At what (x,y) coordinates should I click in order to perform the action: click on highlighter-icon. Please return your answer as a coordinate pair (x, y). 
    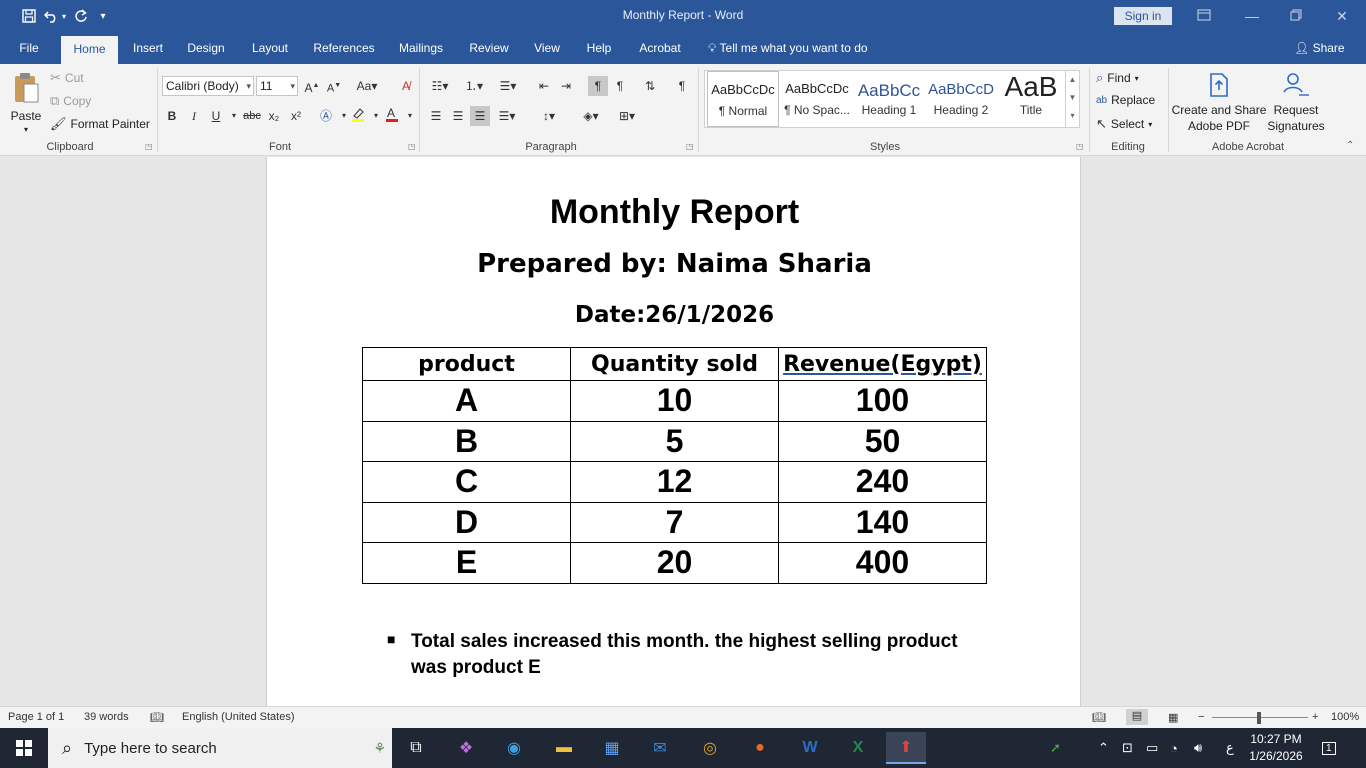
    Looking at the image, I should click on (358, 116).